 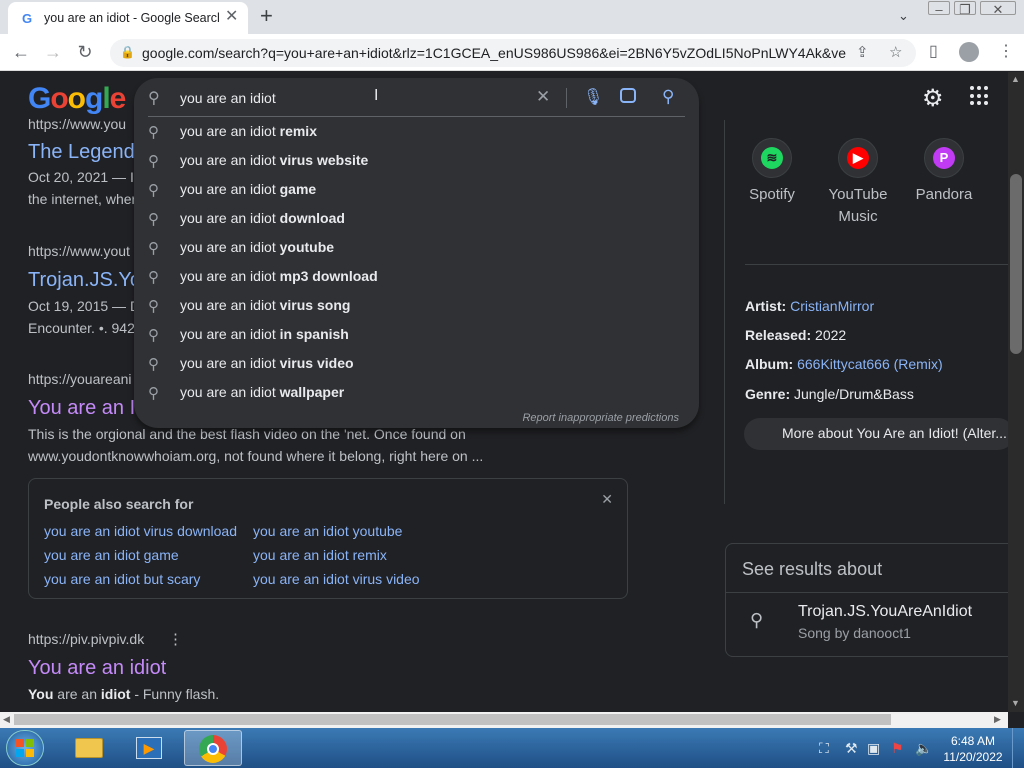 I want to click on google-favicon-icon: G, so click(x=27, y=18).